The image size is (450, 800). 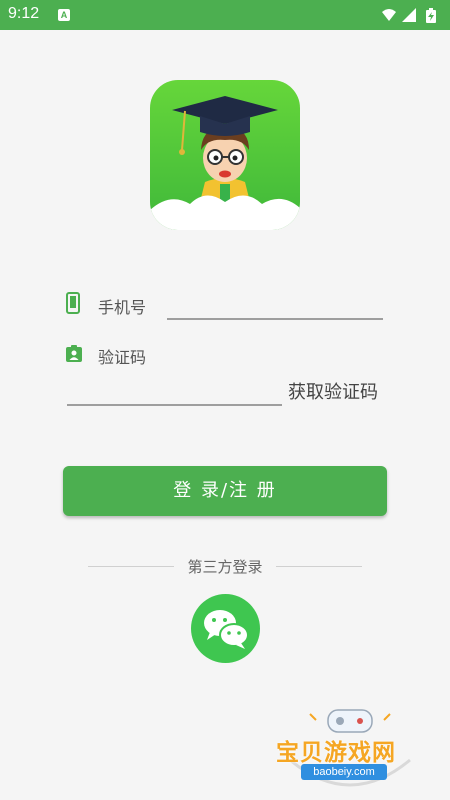 What do you see at coordinates (431, 15) in the screenshot?
I see `battery-icon` at bounding box center [431, 15].